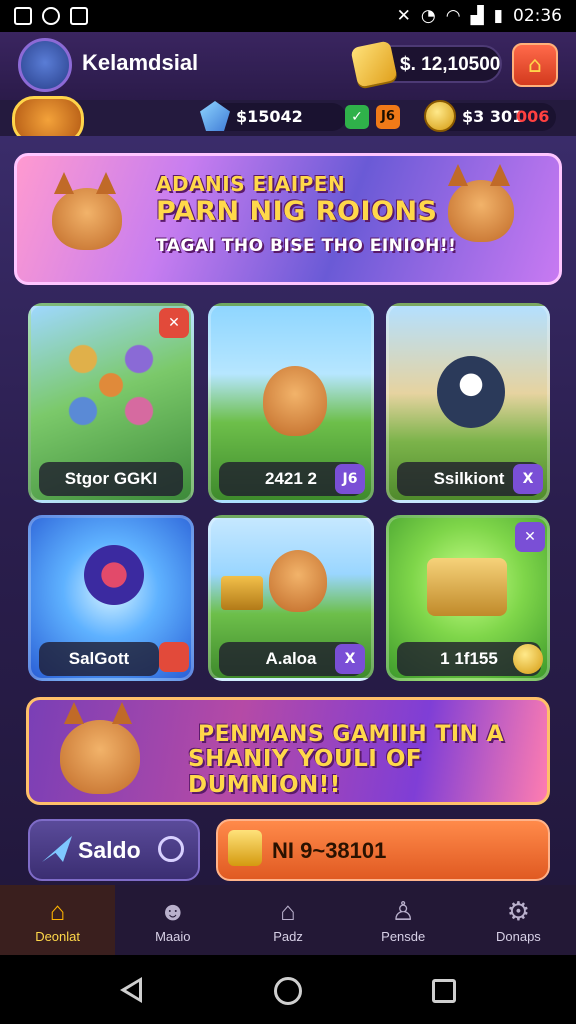 The width and height of the screenshot is (576, 1024). What do you see at coordinates (306, 246) in the screenshot?
I see `banner-subtitle: TAGAI THO BISE THO EINIOH!!` at bounding box center [306, 246].